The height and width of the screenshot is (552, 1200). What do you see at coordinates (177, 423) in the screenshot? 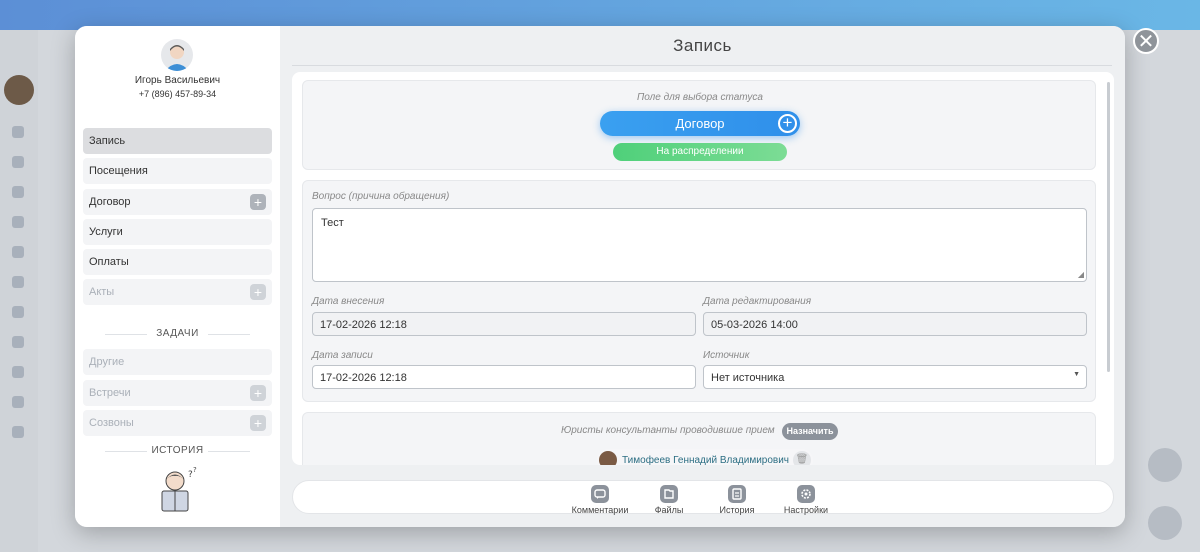
I see `menu-item-calls: Созвоны +` at bounding box center [177, 423].